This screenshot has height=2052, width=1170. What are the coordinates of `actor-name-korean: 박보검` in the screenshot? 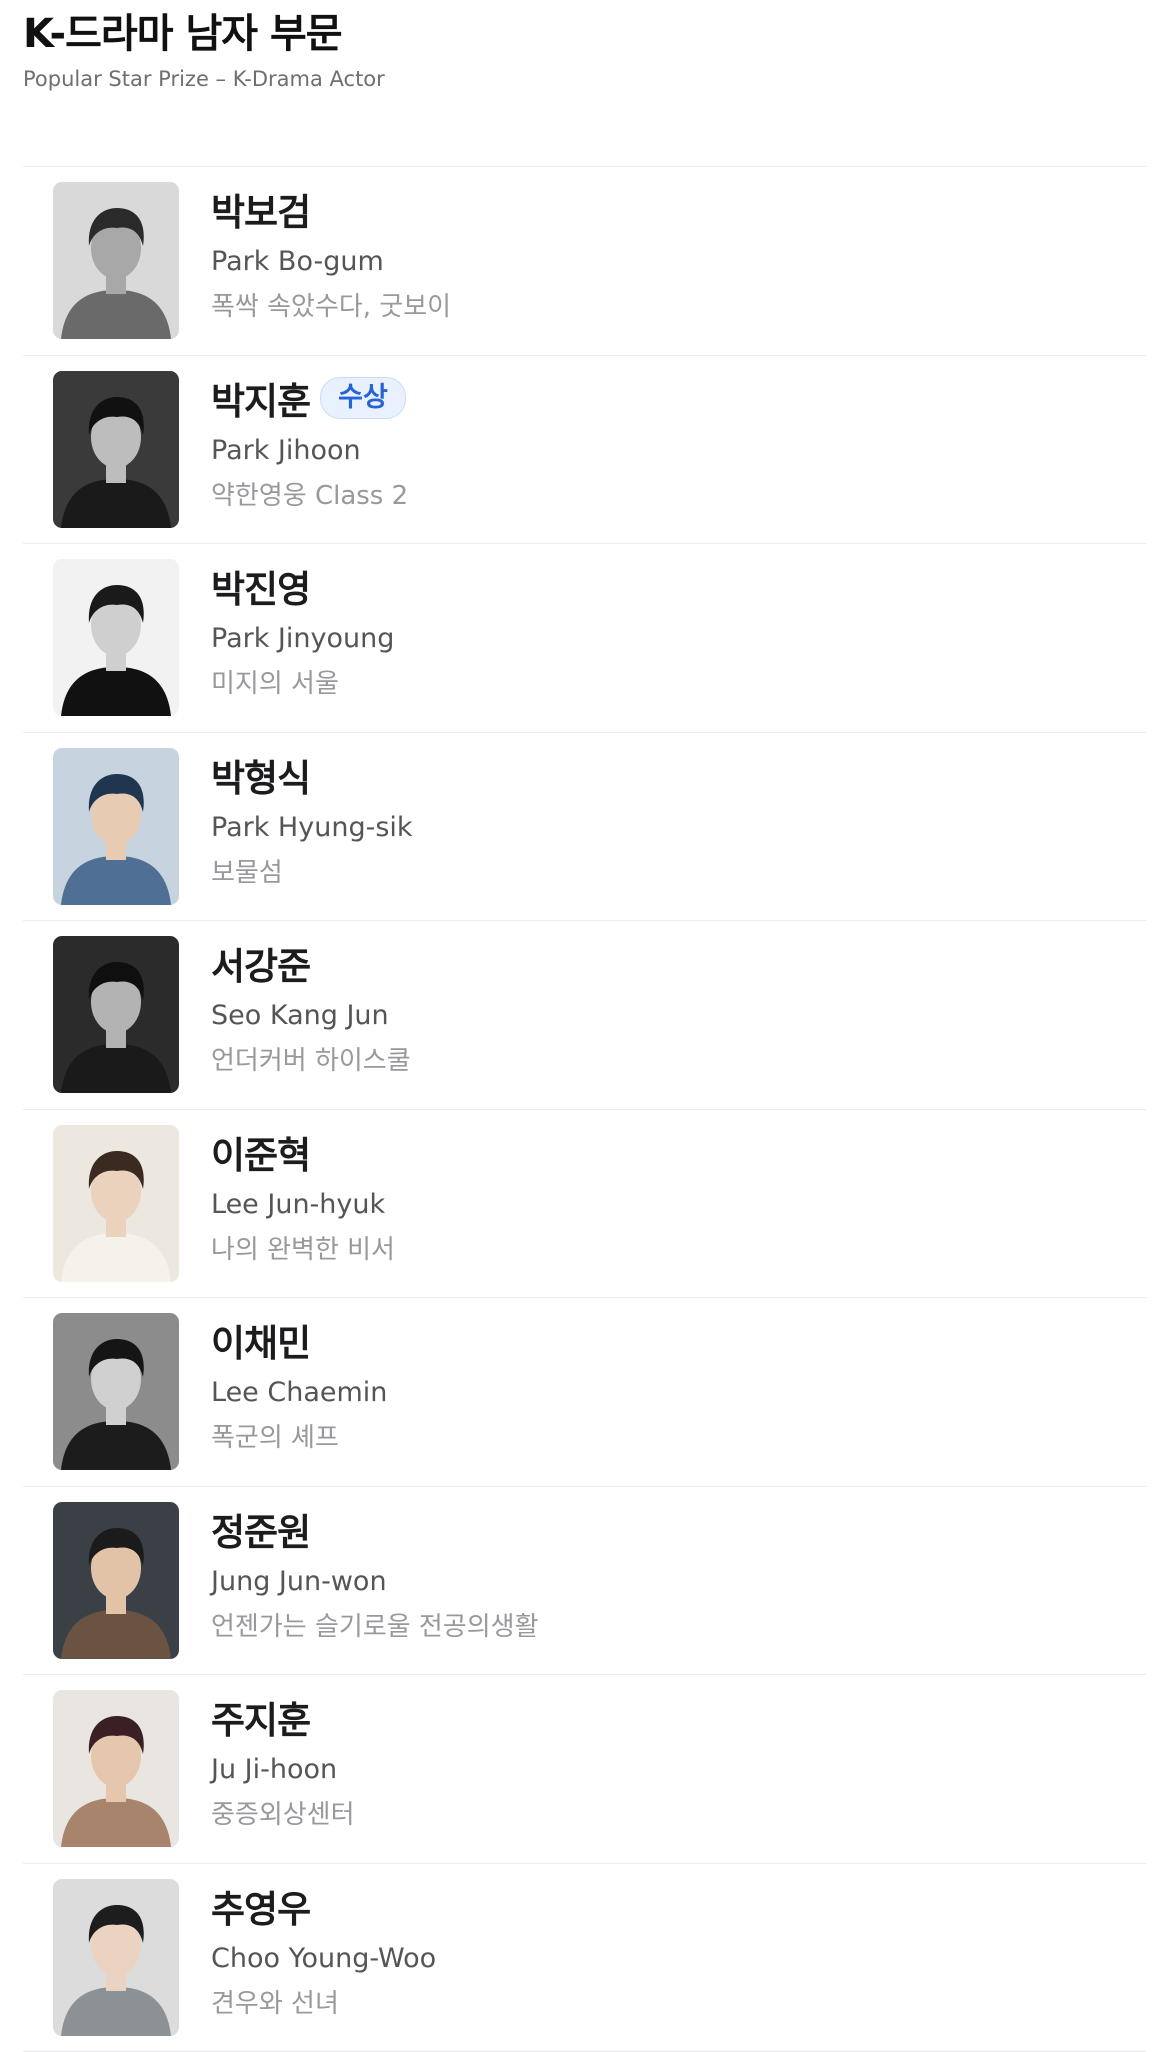 It's located at (260, 209).